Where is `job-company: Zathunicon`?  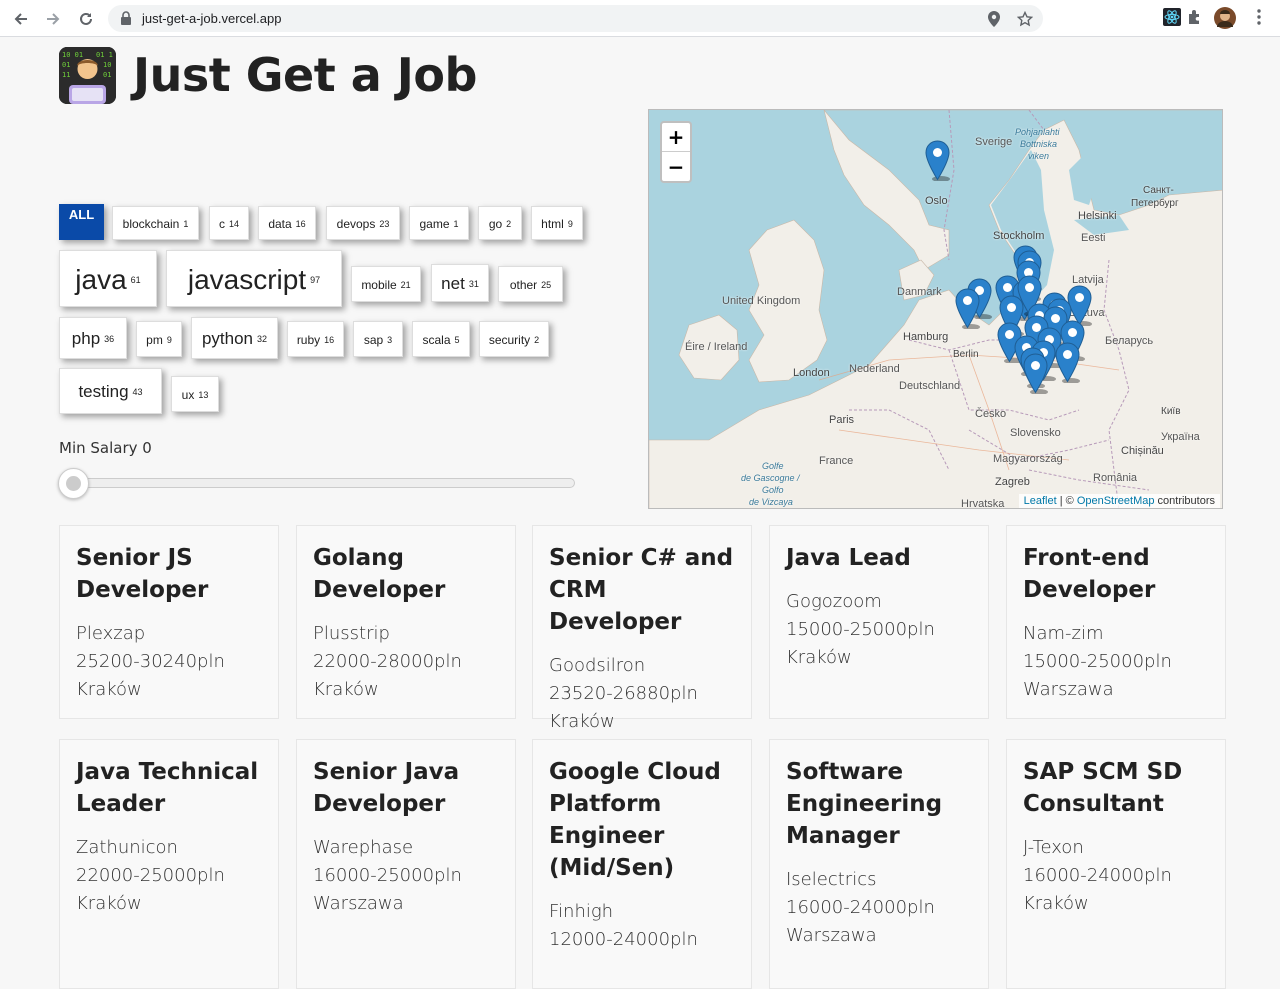
job-company: Zathunicon is located at coordinates (127, 847).